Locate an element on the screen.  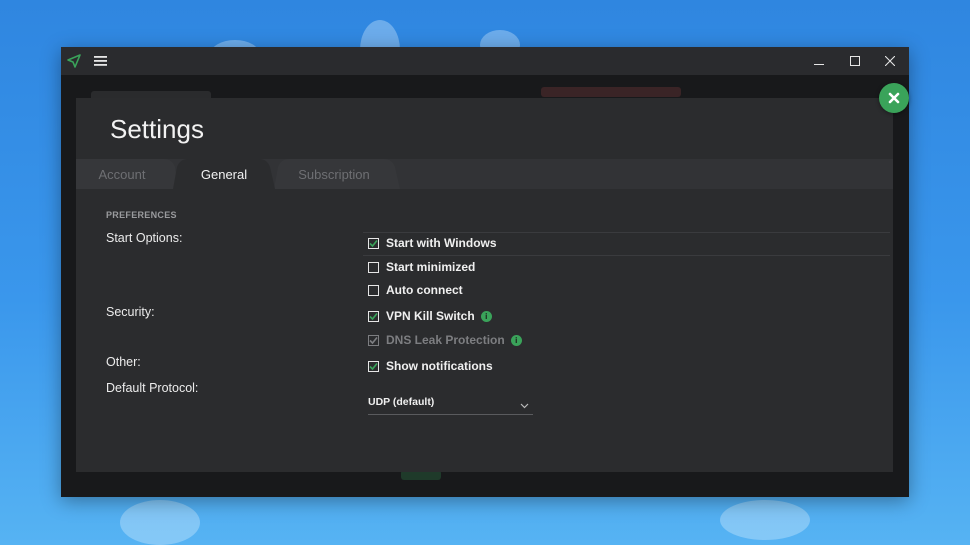
minimize-icon is located at coordinates (819, 64).